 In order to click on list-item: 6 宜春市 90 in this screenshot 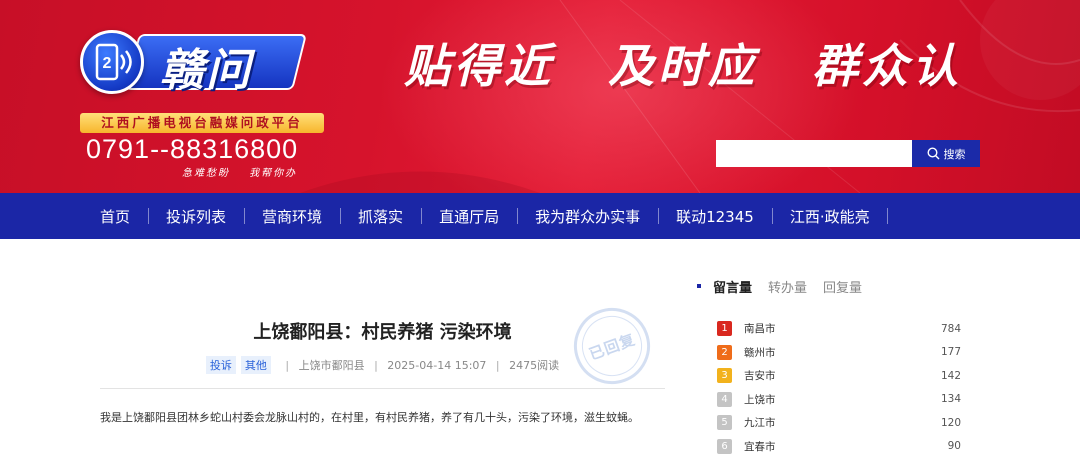, I will do `click(832, 446)`.